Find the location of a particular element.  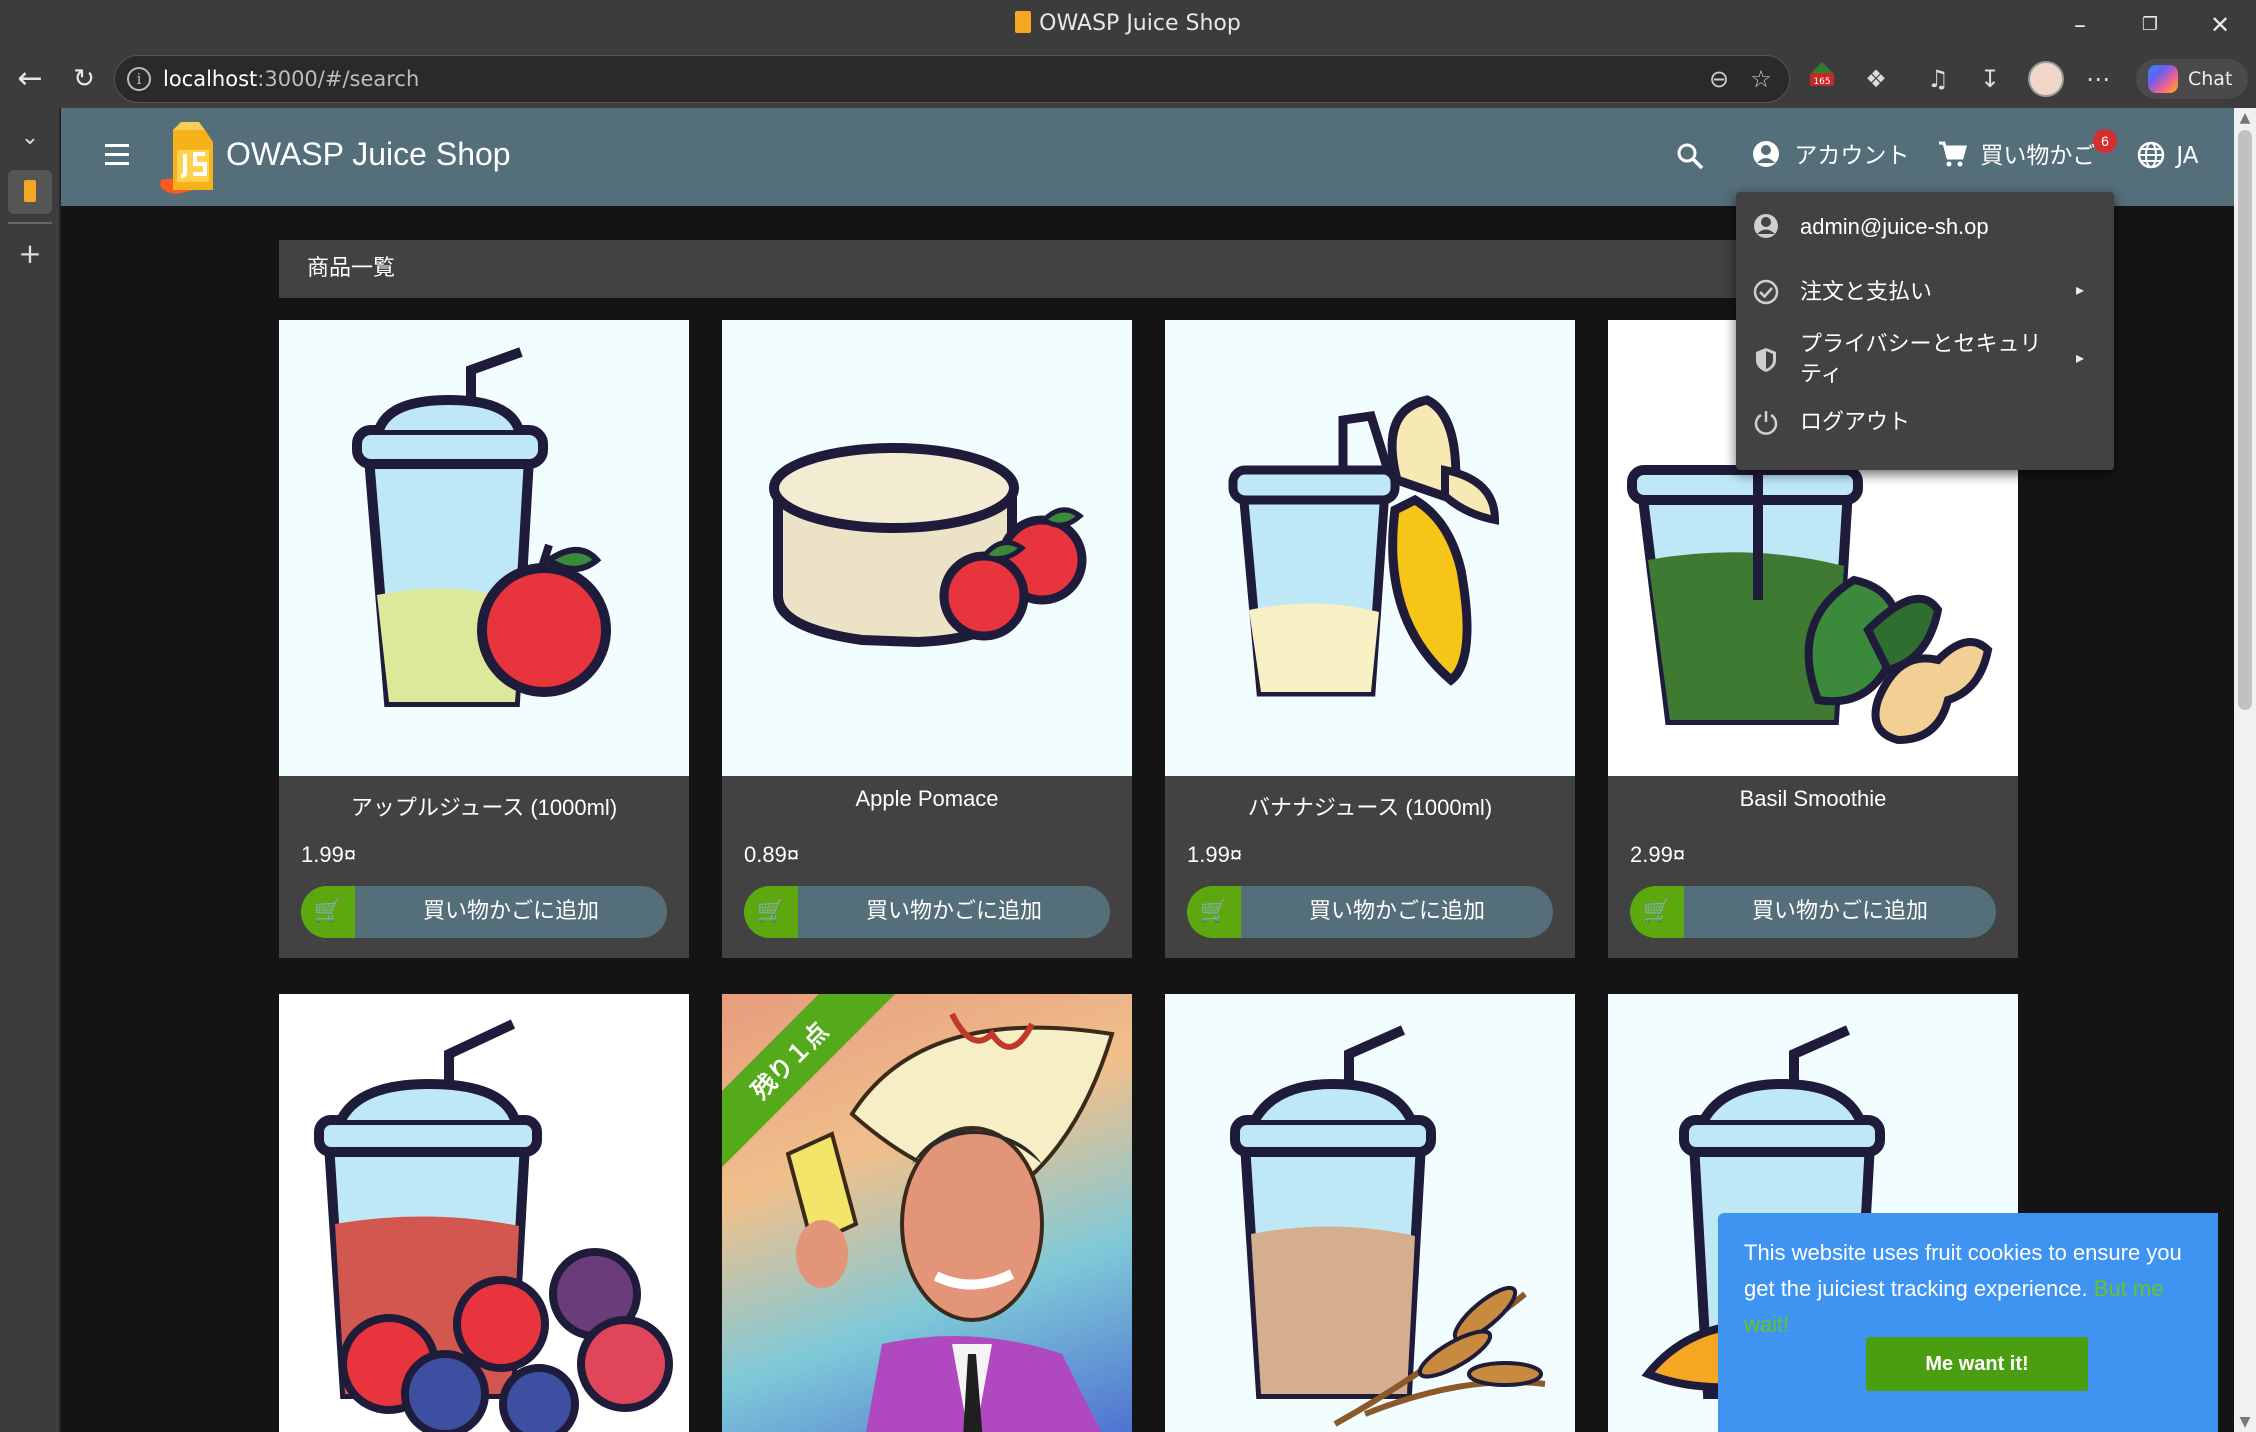

product-card: アップルジュース (1000ml) 1.99¤ 🛒 買い物かごに追加 is located at coordinates (484, 639).